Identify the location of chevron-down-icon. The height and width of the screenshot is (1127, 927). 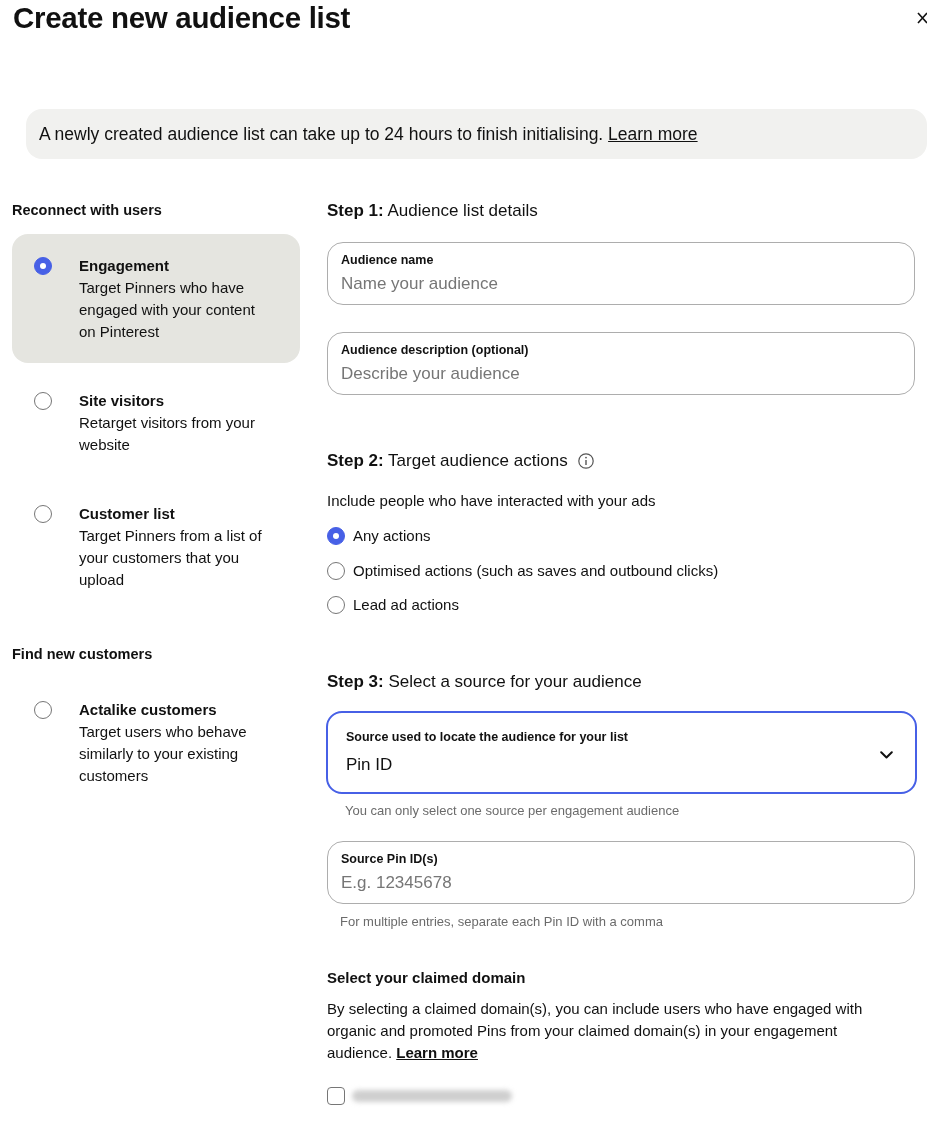
(886, 755).